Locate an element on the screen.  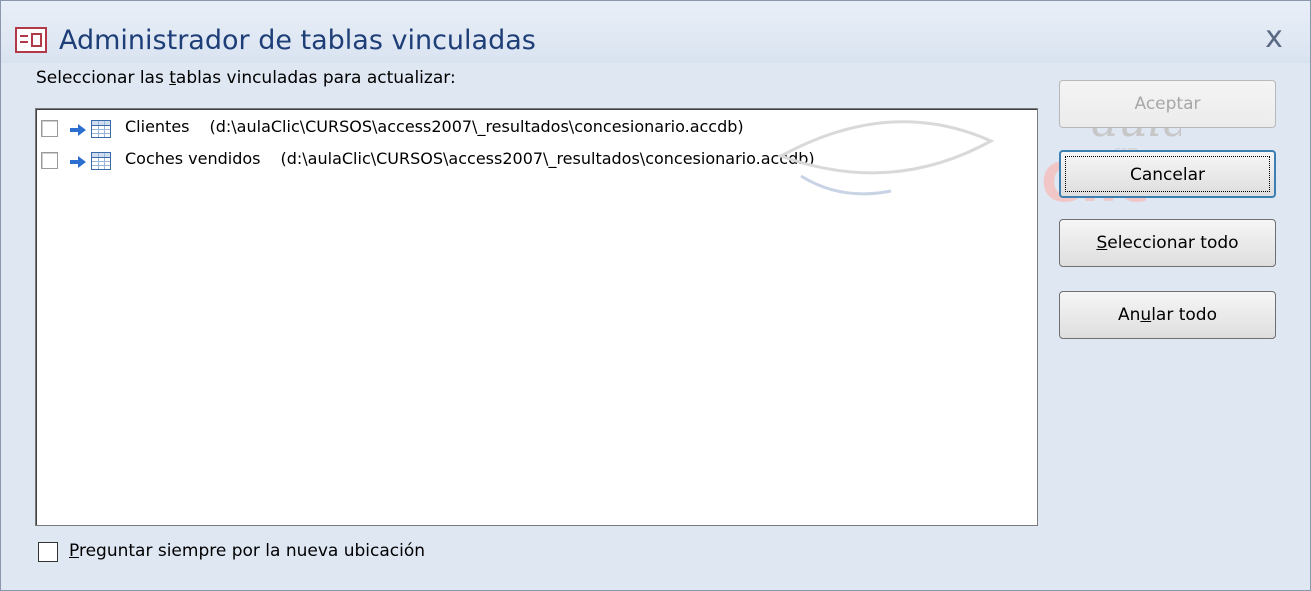
cancel-button: Cancelar is located at coordinates (1167, 174).